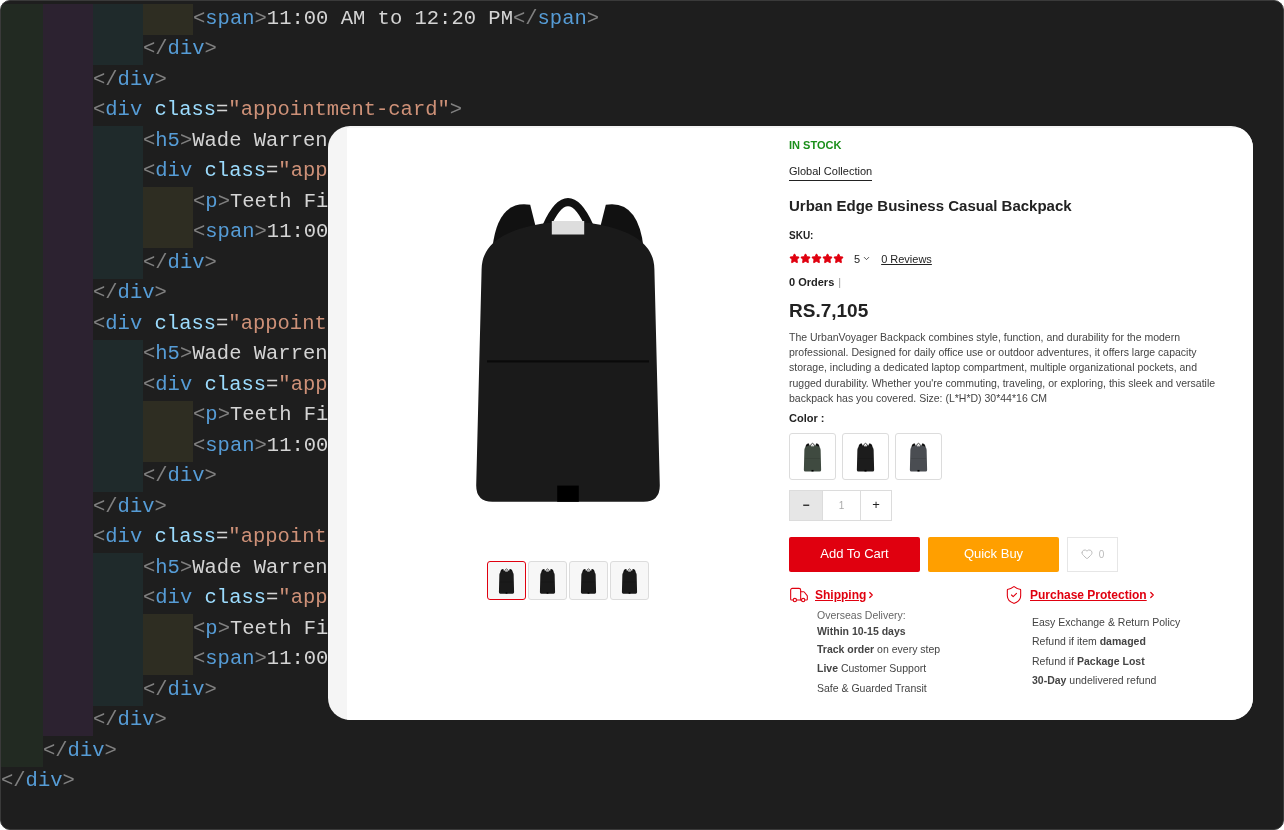 This screenshot has width=1284, height=830. Describe the element at coordinates (862, 631) in the screenshot. I see `delivery-time: Within 10-15 days` at that location.